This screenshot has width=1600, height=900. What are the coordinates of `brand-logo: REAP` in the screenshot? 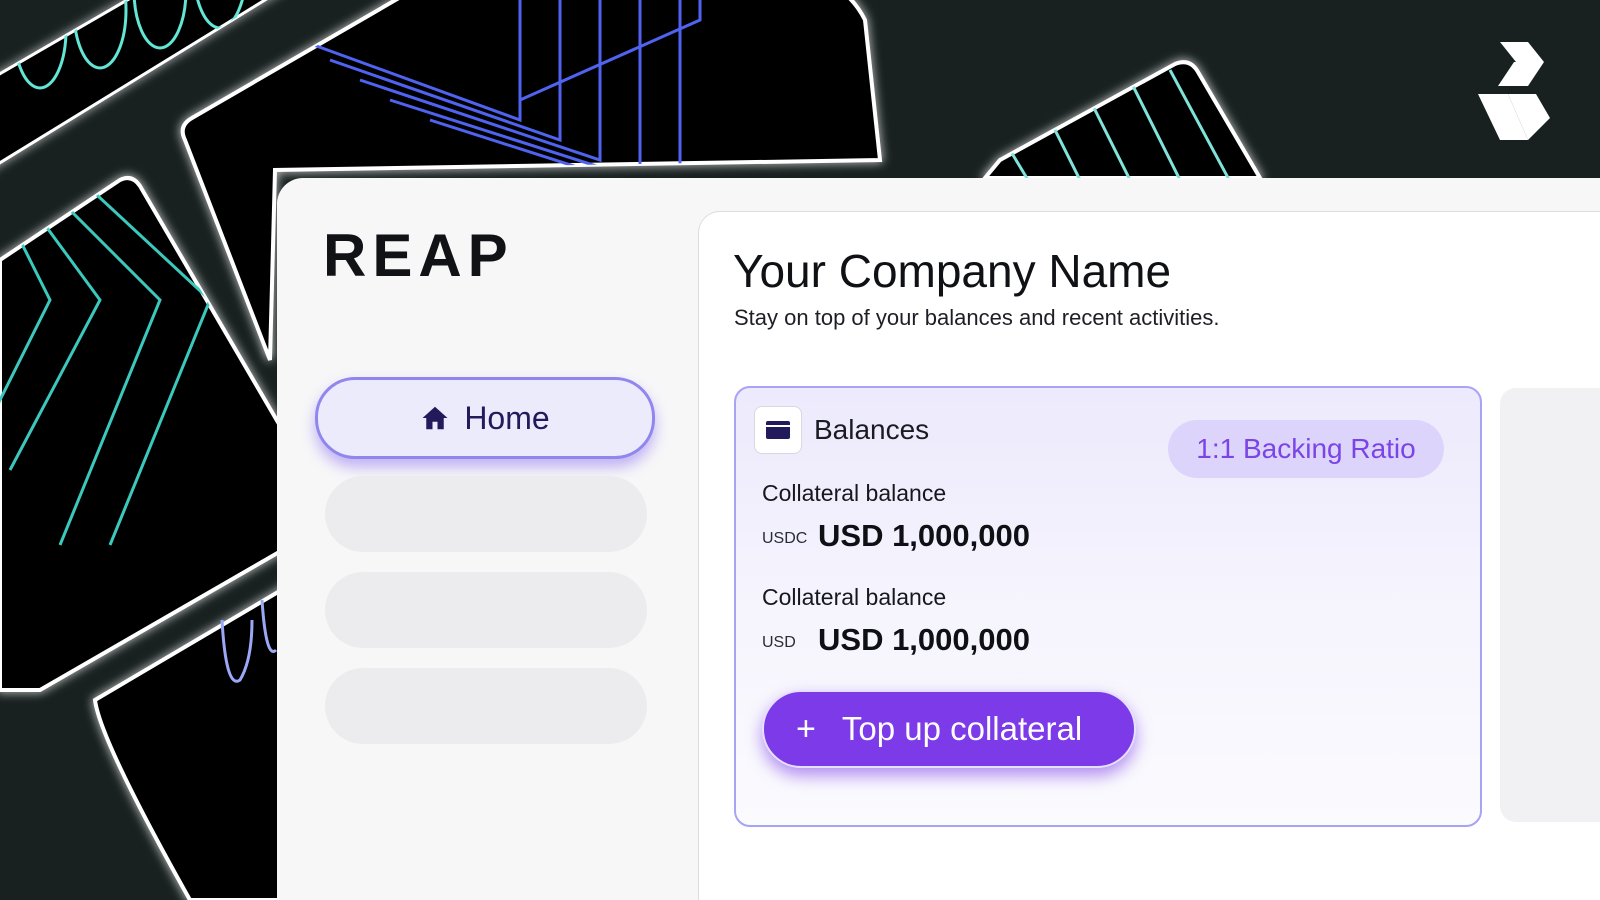 It's located at (418, 256).